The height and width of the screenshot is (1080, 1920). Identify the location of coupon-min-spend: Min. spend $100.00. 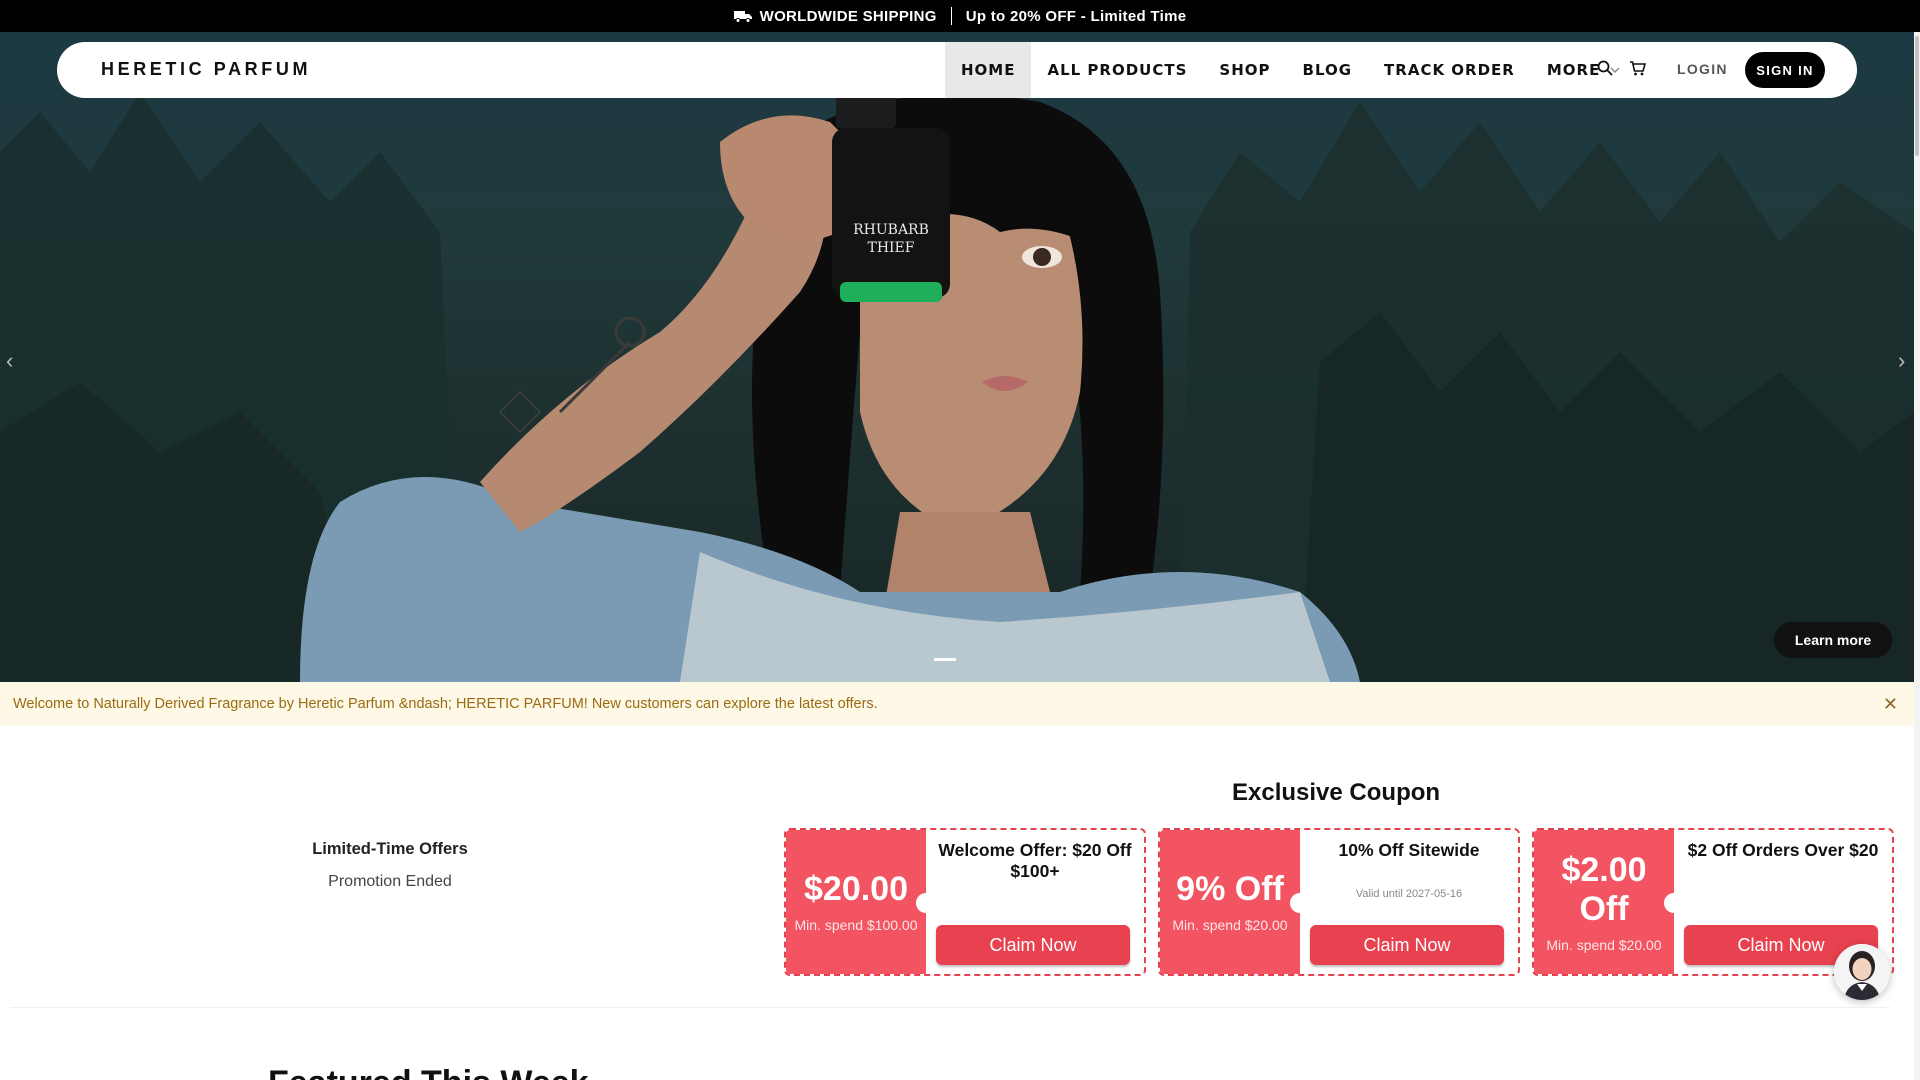
(856, 925).